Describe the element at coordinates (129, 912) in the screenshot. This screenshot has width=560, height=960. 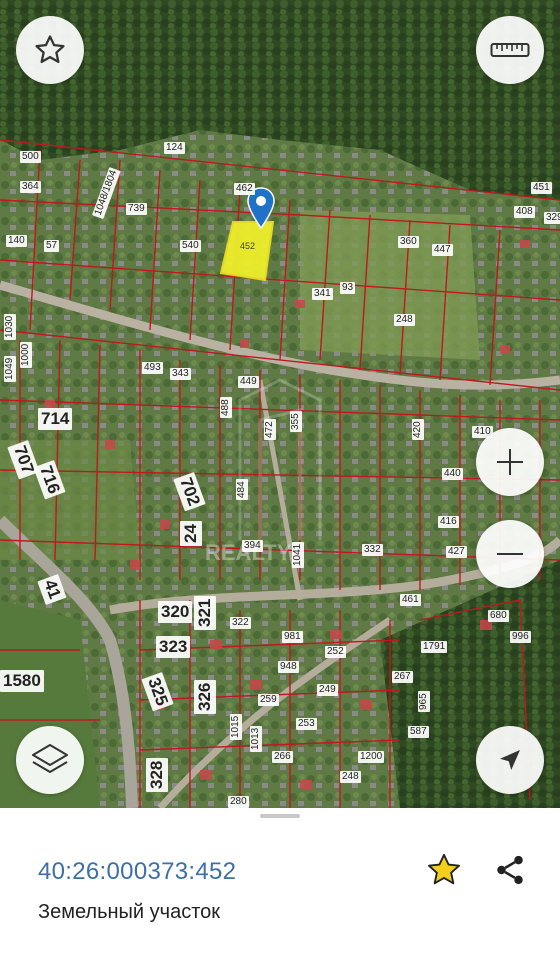
I see `object-type-label: Земельный участок` at that location.